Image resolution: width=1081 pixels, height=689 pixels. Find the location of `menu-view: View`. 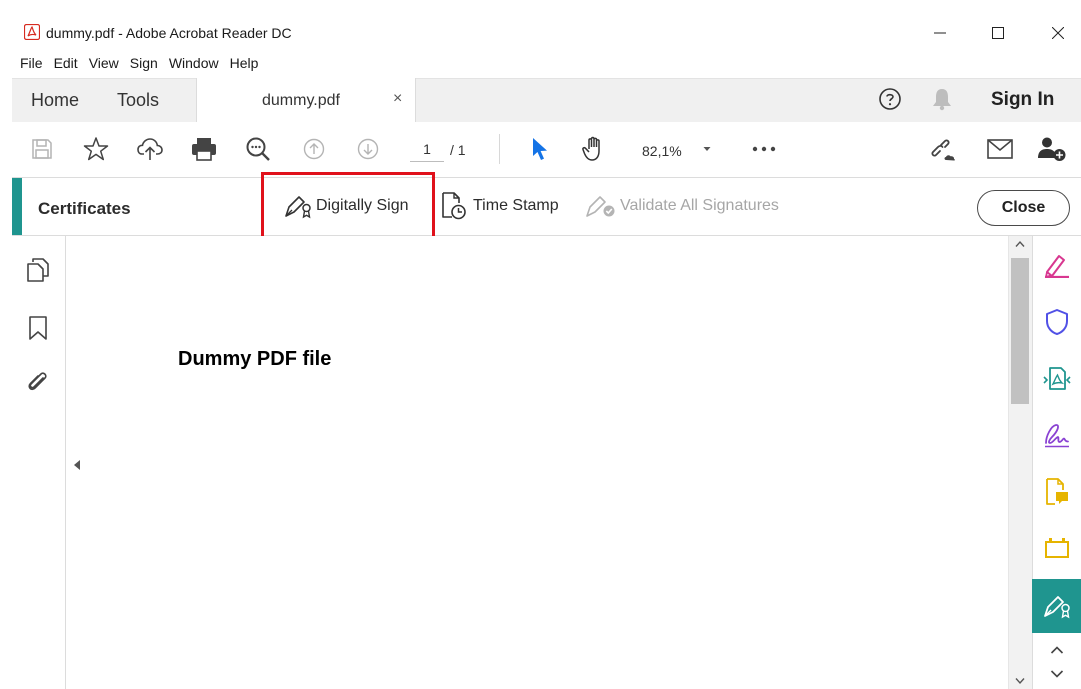

menu-view: View is located at coordinates (104, 63).